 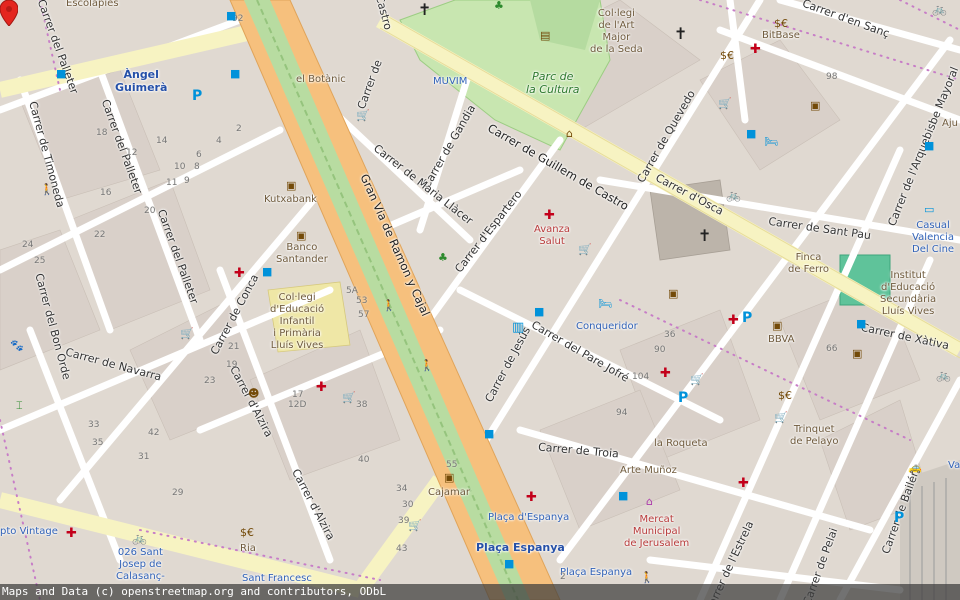 I want to click on location-pin-icon, so click(x=9, y=13).